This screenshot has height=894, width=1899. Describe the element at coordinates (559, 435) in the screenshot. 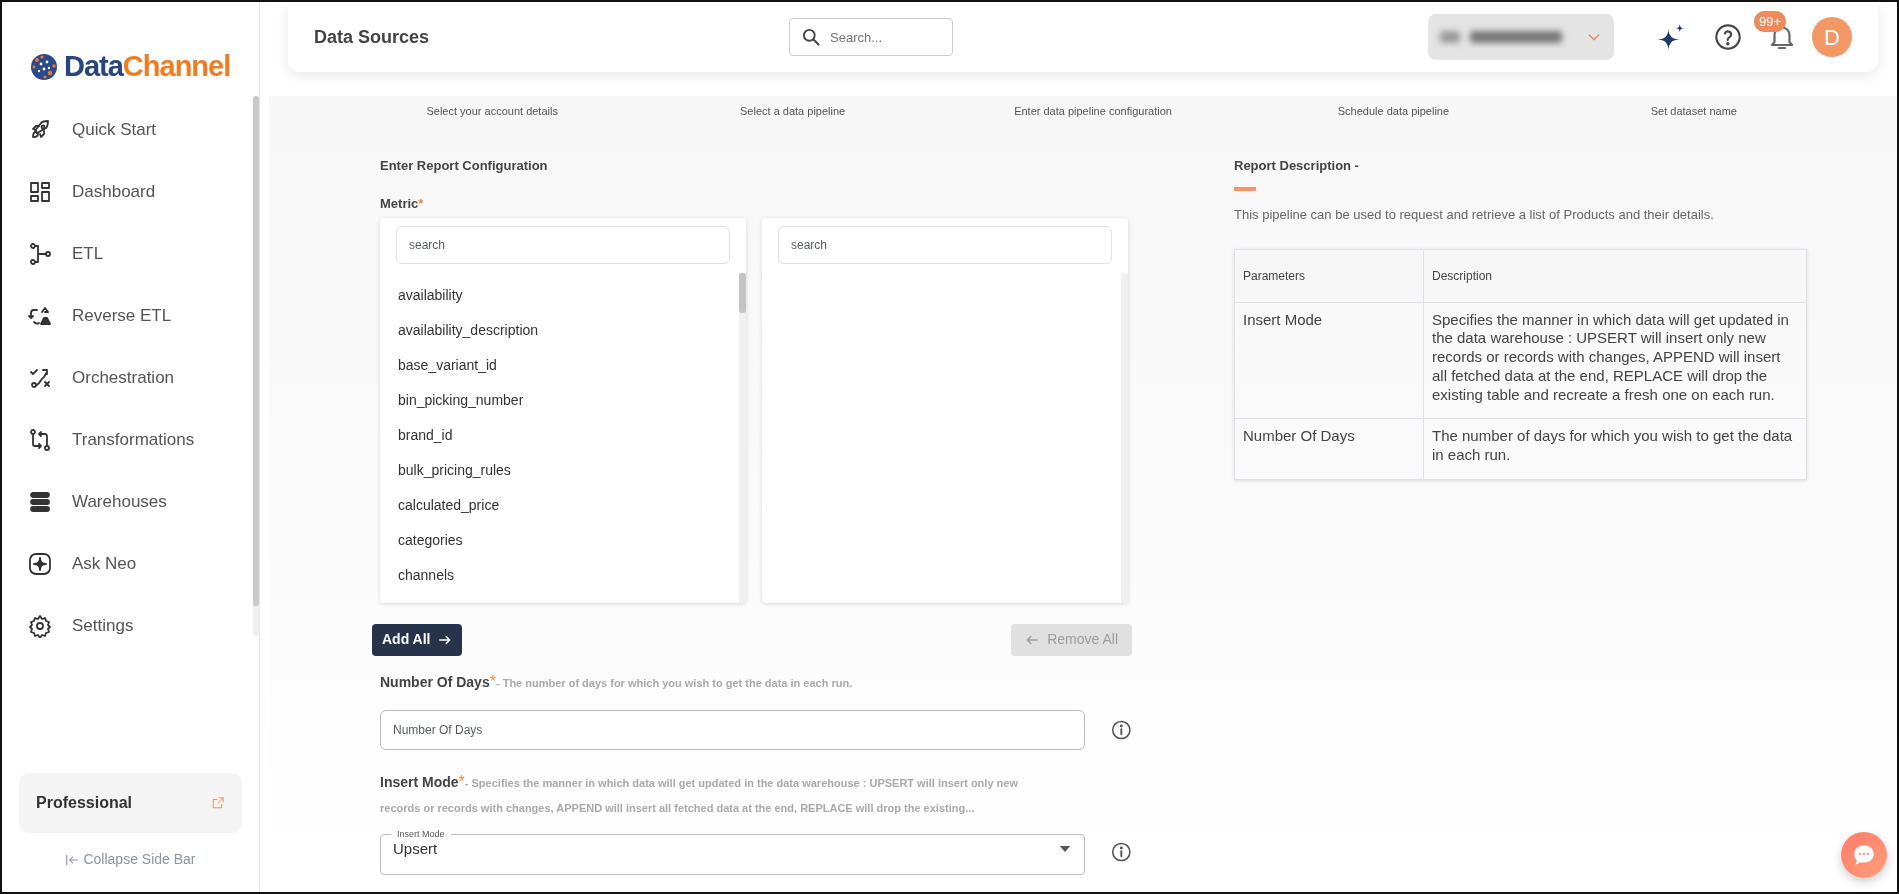

I see `list-item: brand_id` at that location.